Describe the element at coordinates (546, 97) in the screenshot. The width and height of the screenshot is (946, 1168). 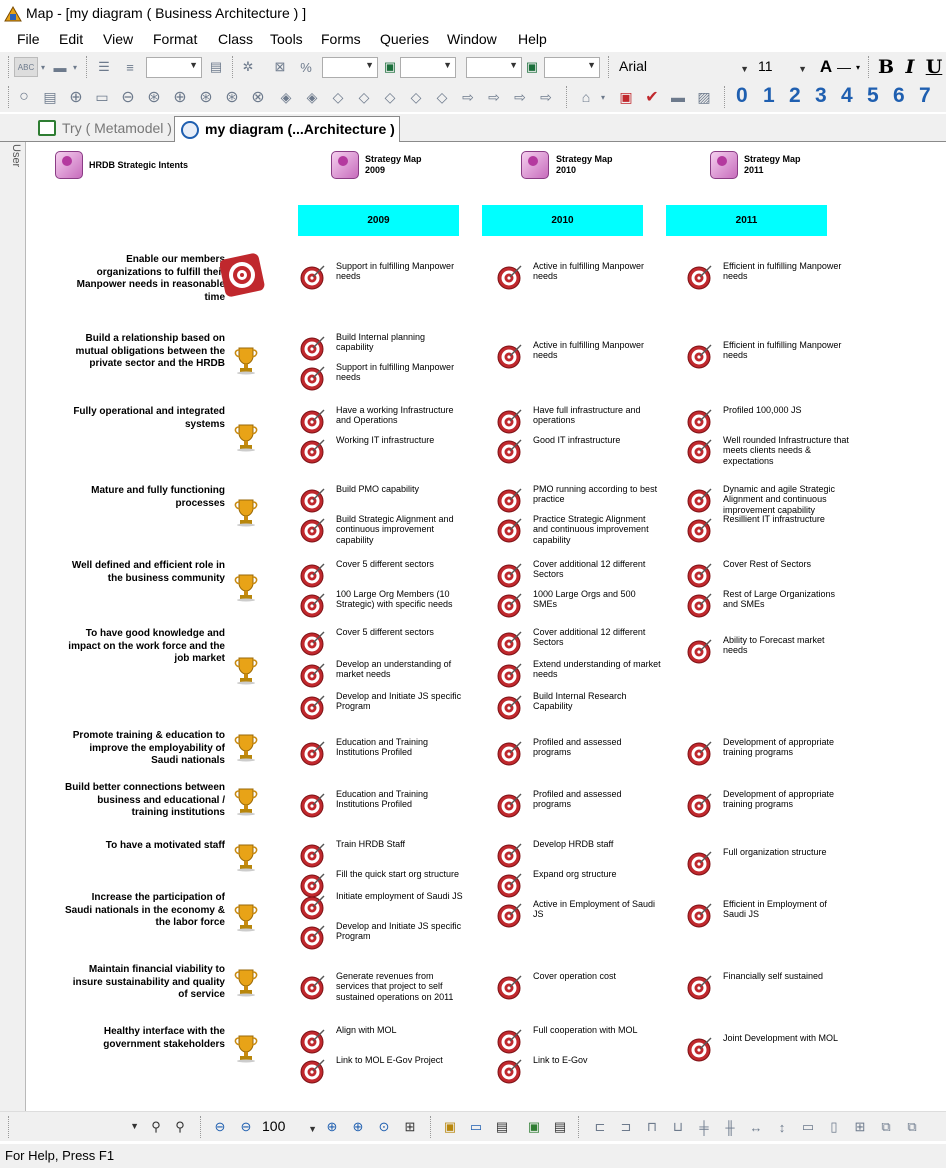
I see `arrow-box-icon: ⇨` at that location.